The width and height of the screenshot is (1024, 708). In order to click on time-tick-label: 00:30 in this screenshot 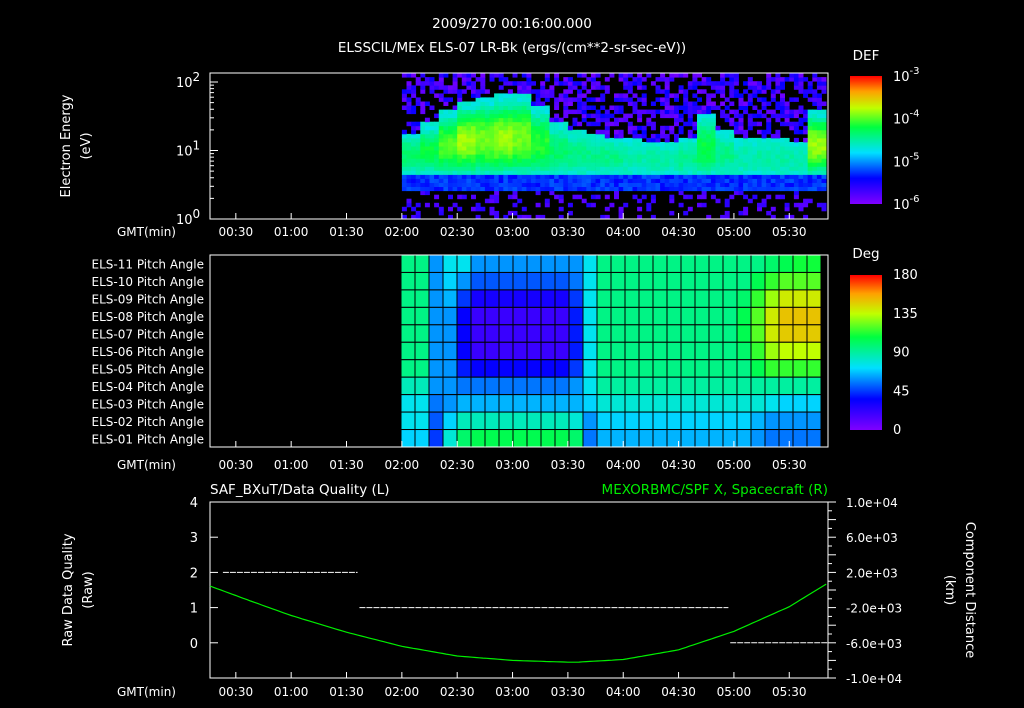, I will do `click(236, 465)`.